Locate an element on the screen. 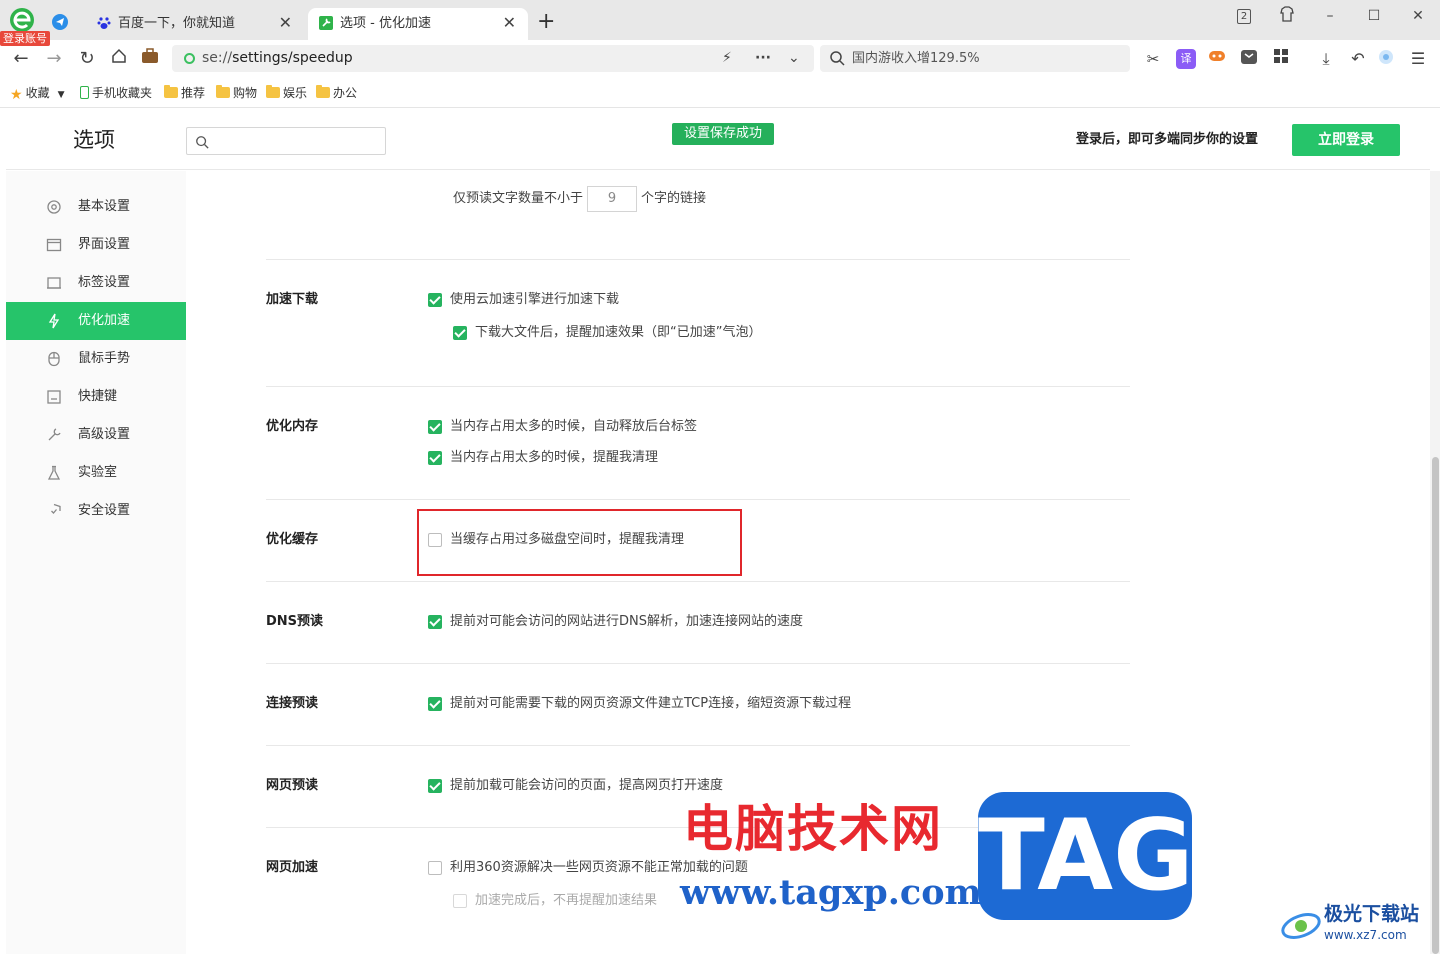 The image size is (1440, 954). section-title: 网页加速 is located at coordinates (292, 867).